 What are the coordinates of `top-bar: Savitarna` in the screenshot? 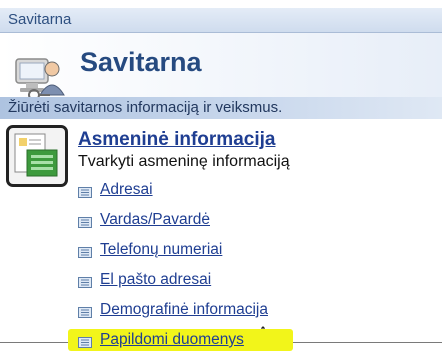 It's located at (221, 20).